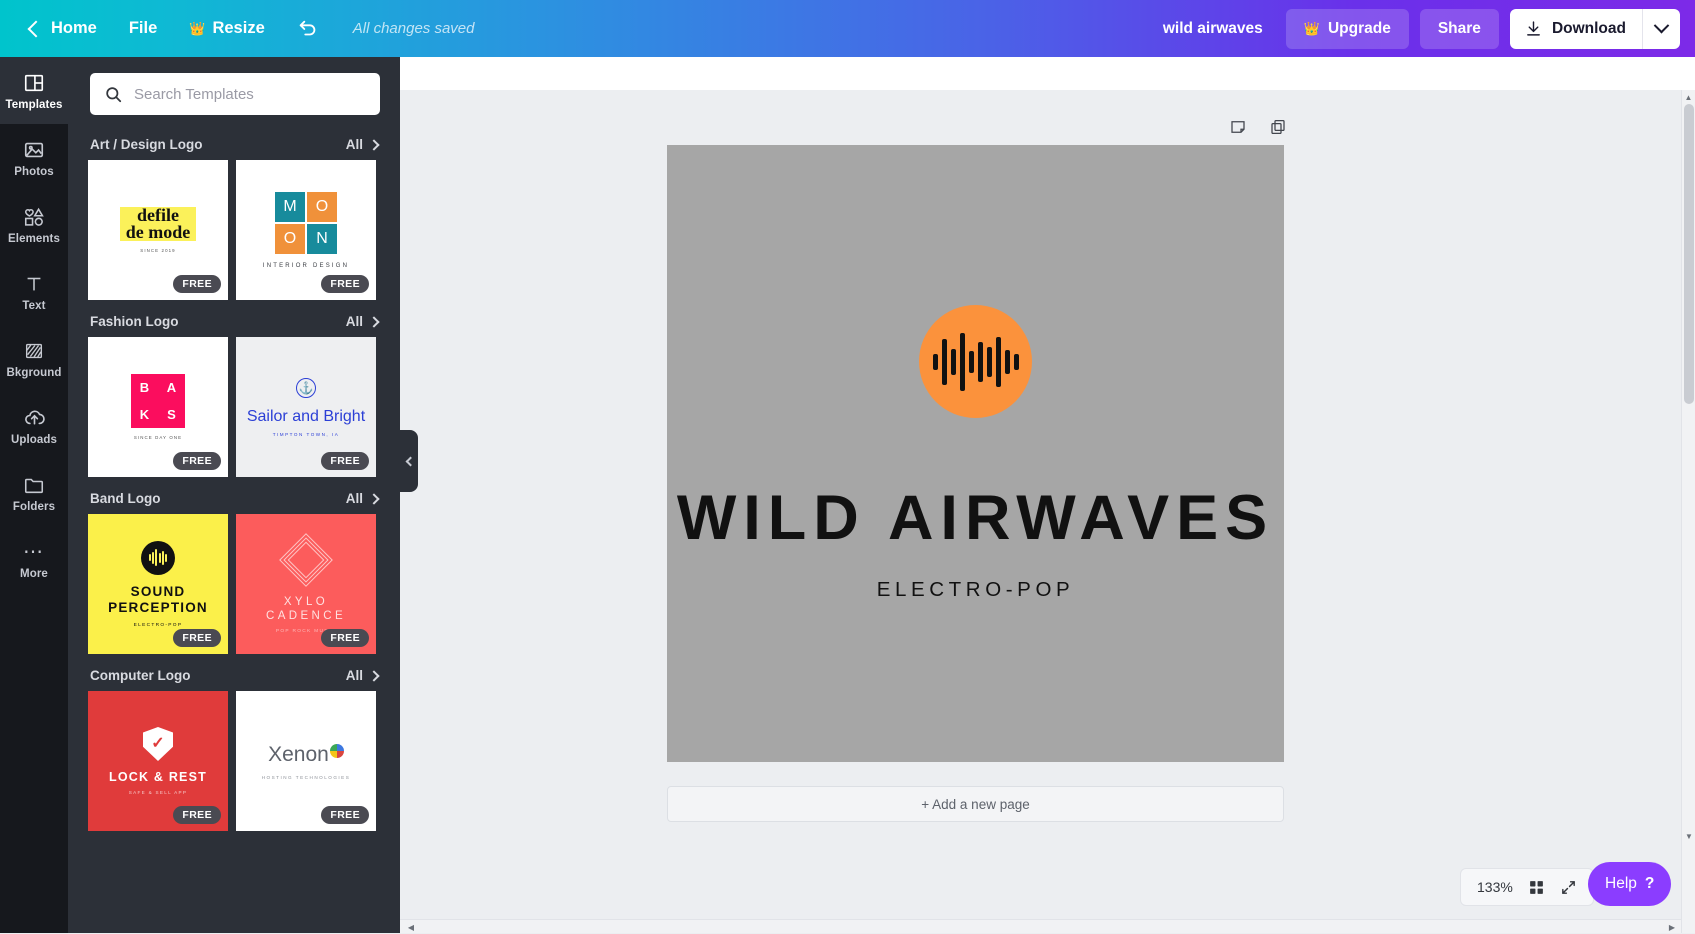 The height and width of the screenshot is (934, 1695). What do you see at coordinates (158, 592) in the screenshot?
I see `template-line1: SOUND` at bounding box center [158, 592].